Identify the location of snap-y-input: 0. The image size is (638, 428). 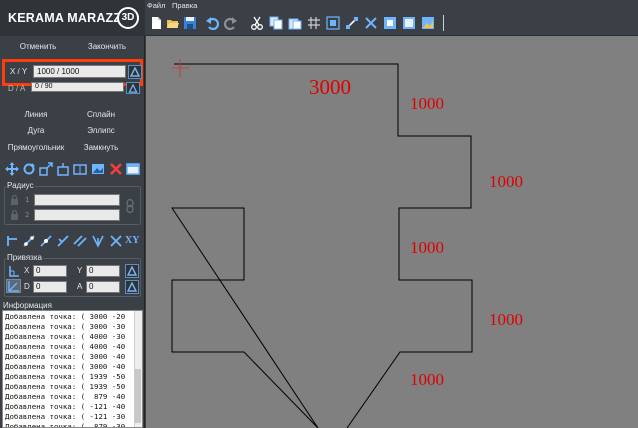
(103, 271).